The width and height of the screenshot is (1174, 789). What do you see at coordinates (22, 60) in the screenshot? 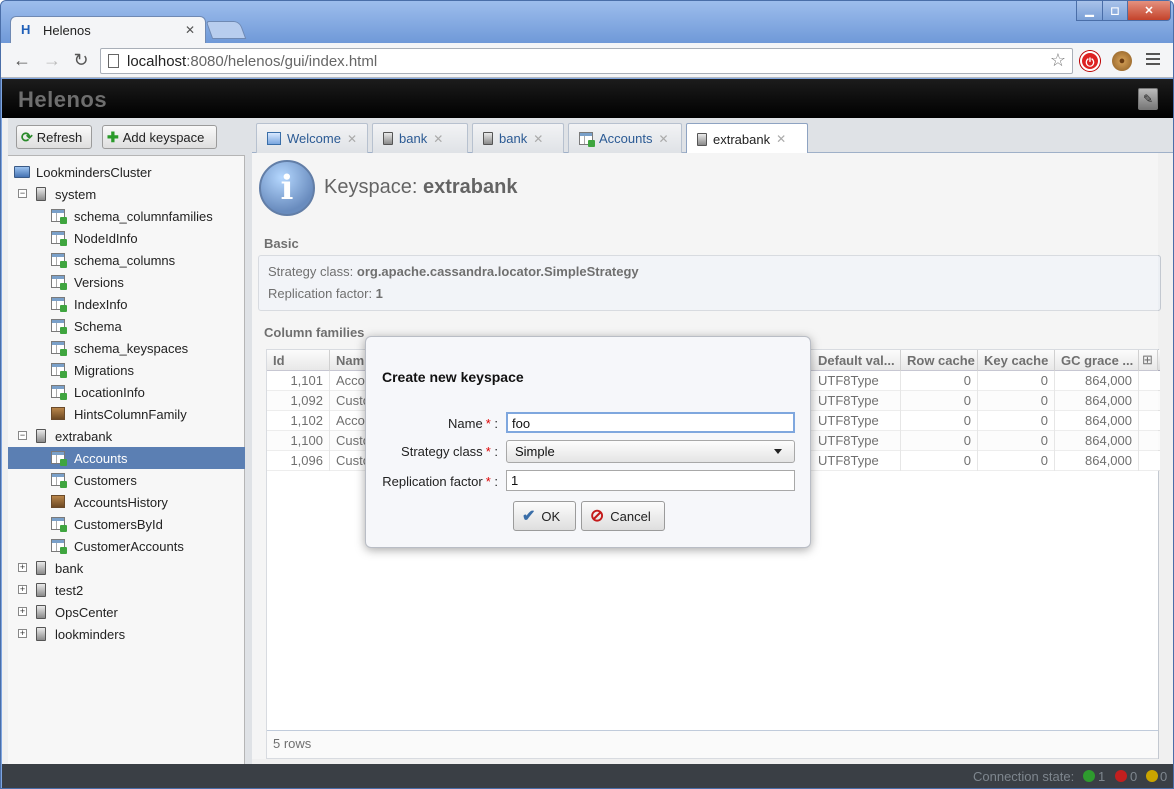
I see `back-icon: ←` at bounding box center [22, 60].